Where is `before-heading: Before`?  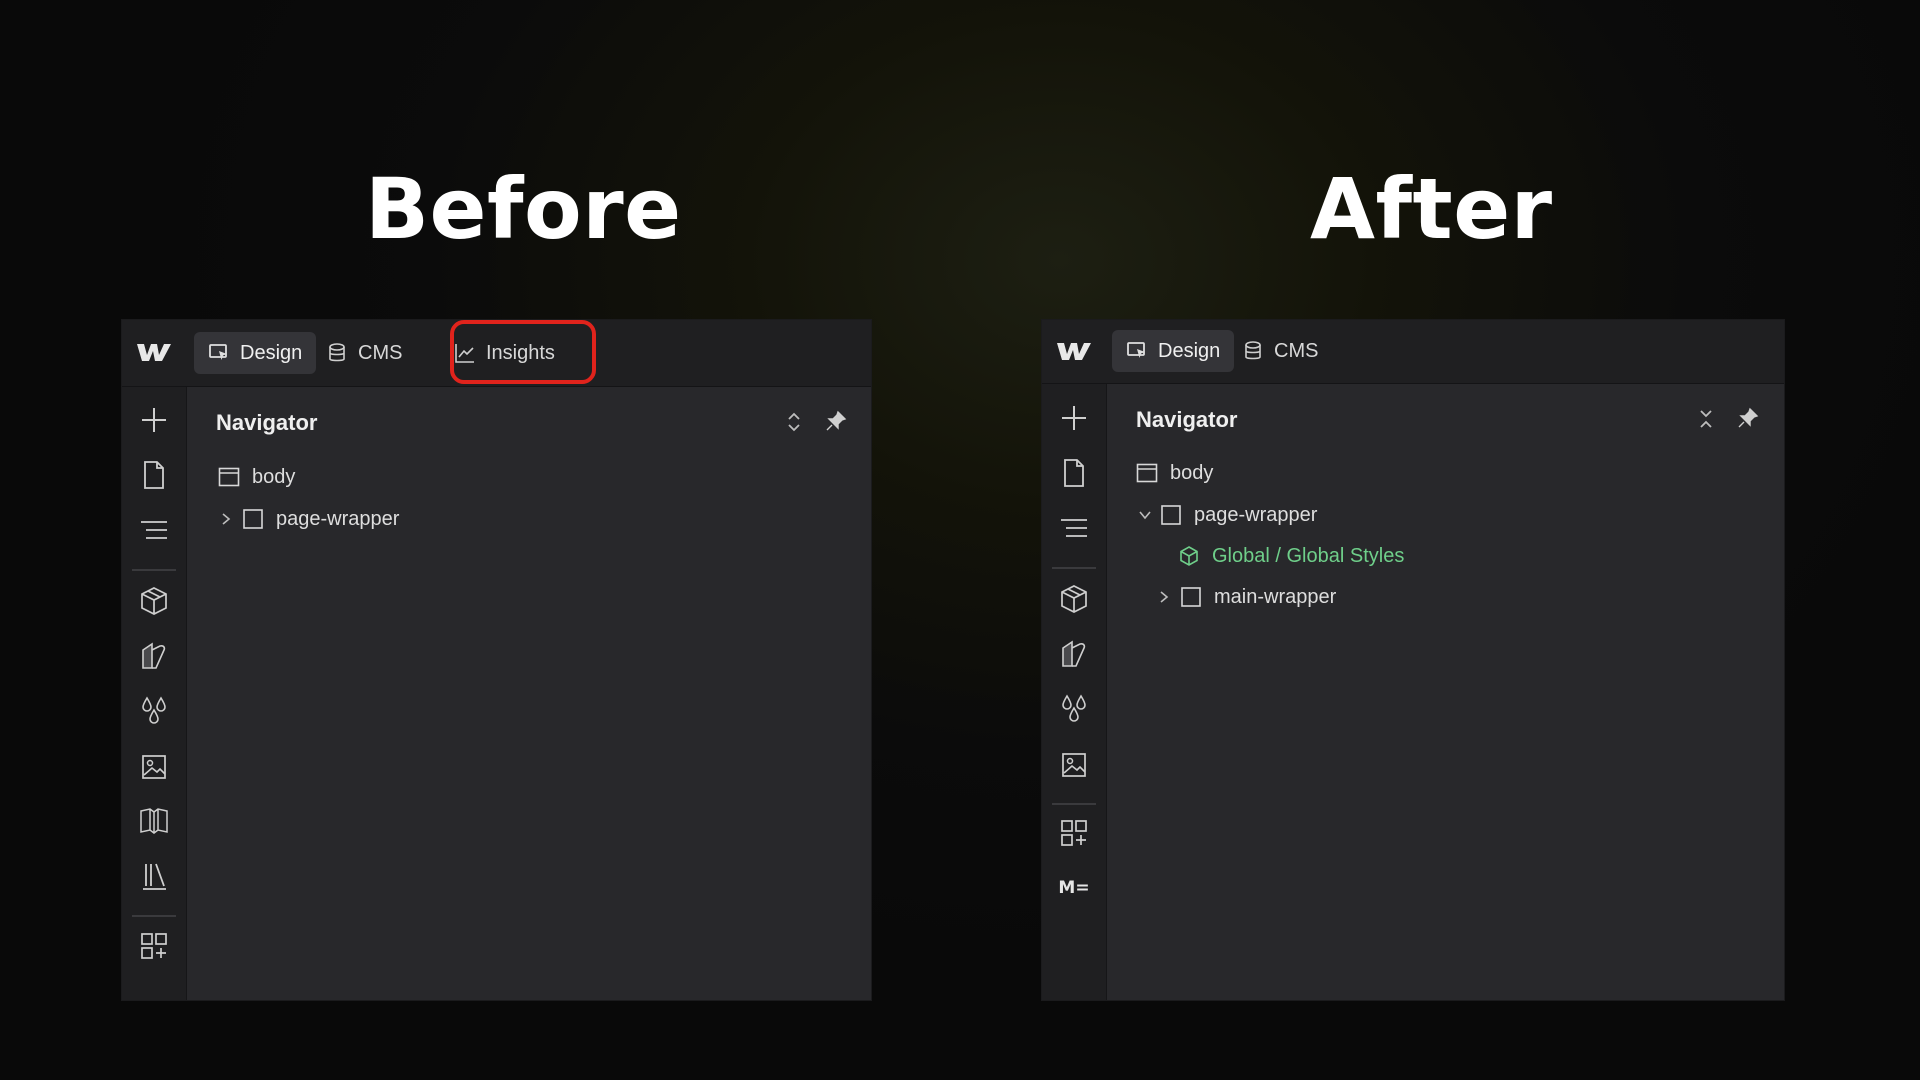 before-heading: Before is located at coordinates (523, 209).